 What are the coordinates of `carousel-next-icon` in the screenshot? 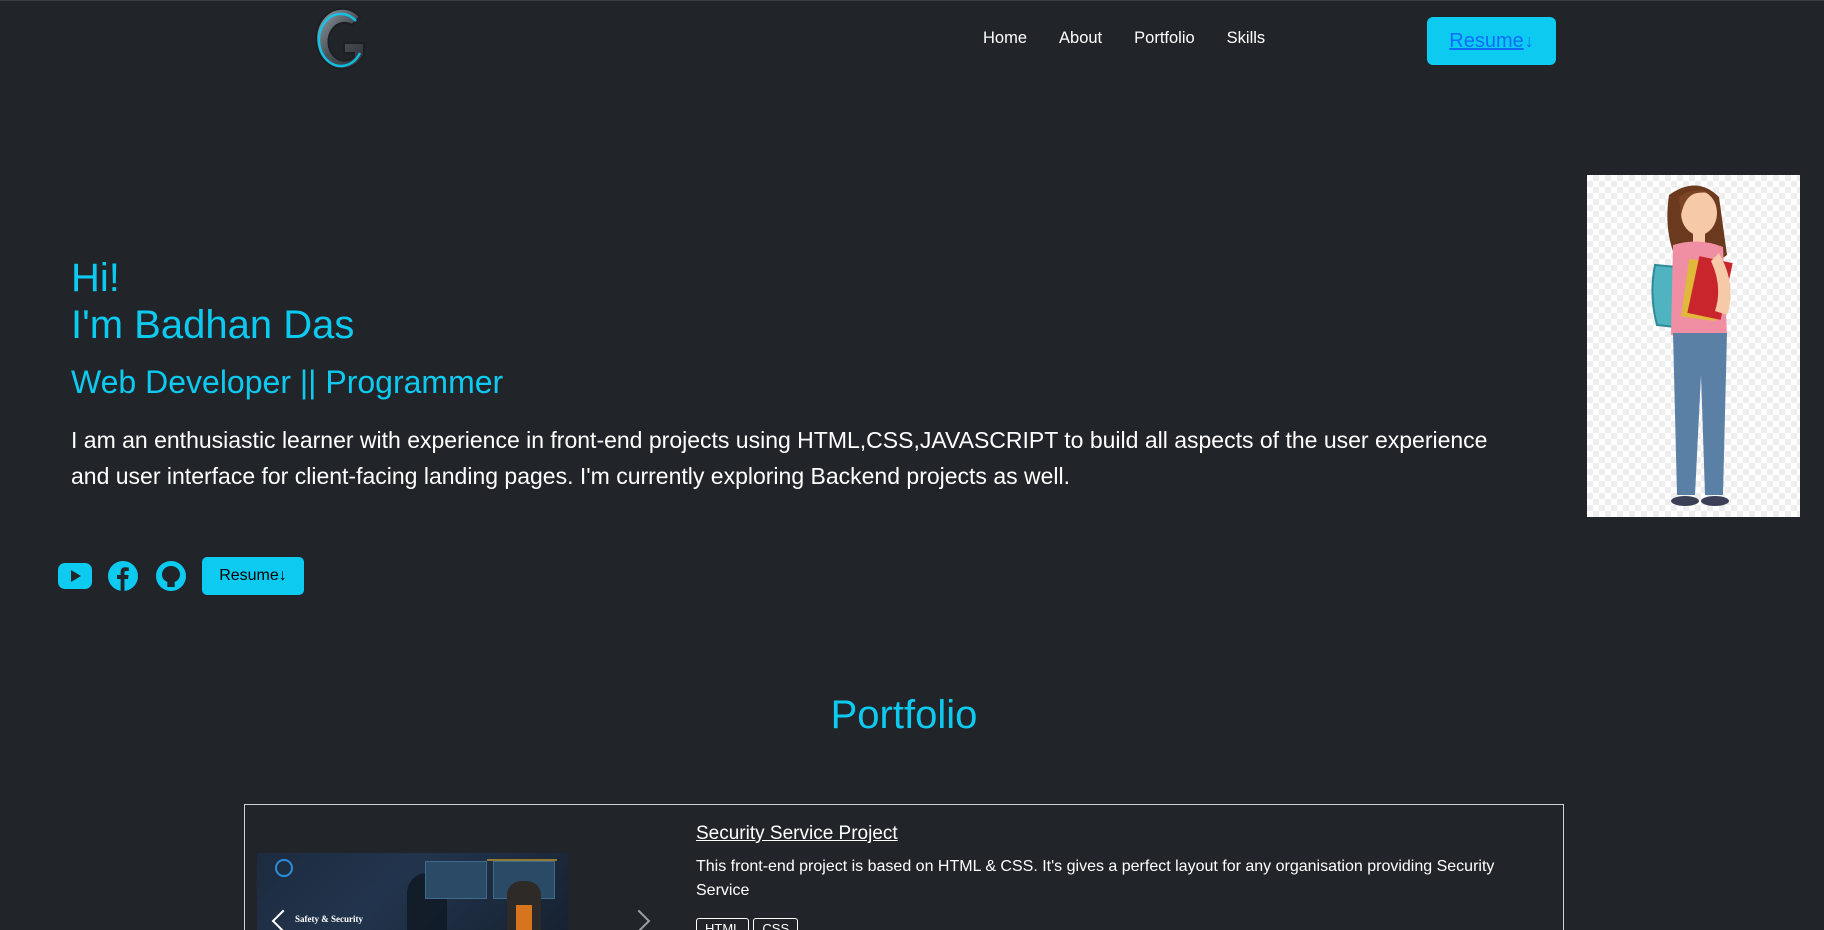 It's located at (639, 919).